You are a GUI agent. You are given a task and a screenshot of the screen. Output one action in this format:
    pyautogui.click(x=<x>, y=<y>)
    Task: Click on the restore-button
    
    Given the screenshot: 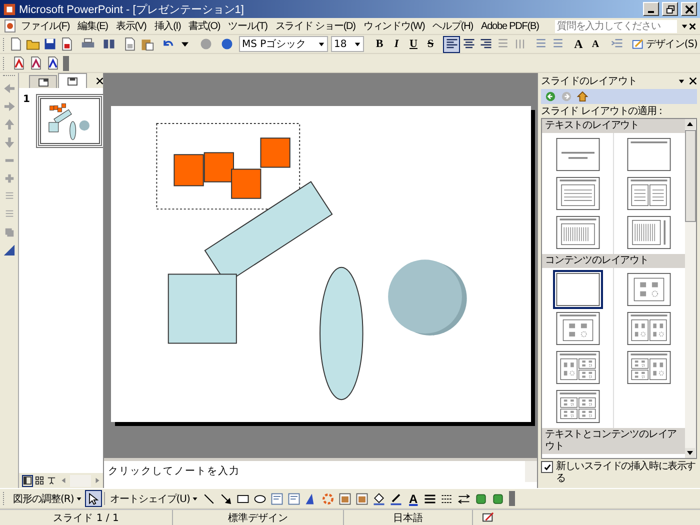 What is the action you would take?
    pyautogui.click(x=670, y=9)
    